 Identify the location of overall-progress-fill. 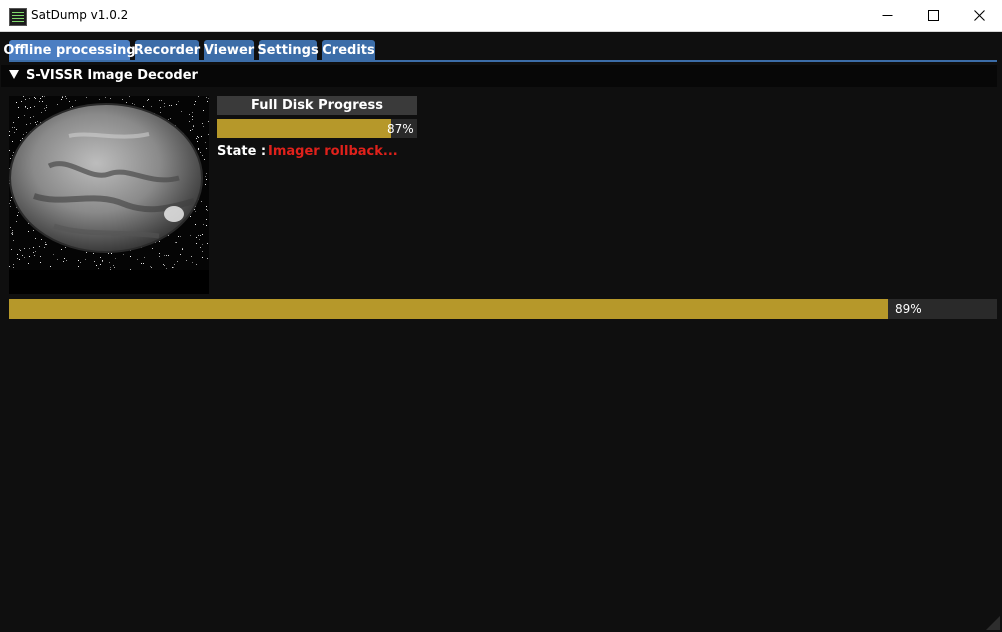
(448, 309).